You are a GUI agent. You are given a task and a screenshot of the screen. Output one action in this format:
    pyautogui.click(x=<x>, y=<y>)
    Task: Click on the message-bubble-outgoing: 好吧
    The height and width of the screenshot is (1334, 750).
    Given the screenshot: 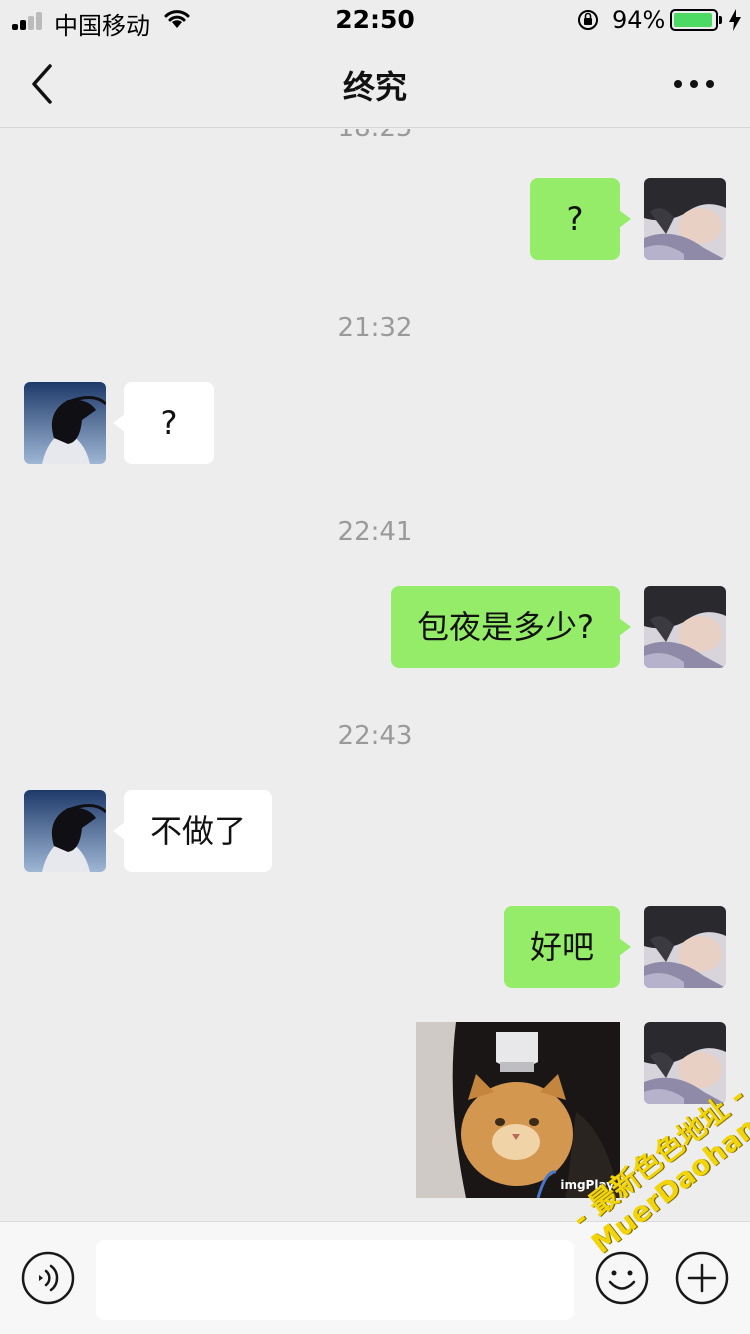 What is the action you would take?
    pyautogui.click(x=567, y=947)
    